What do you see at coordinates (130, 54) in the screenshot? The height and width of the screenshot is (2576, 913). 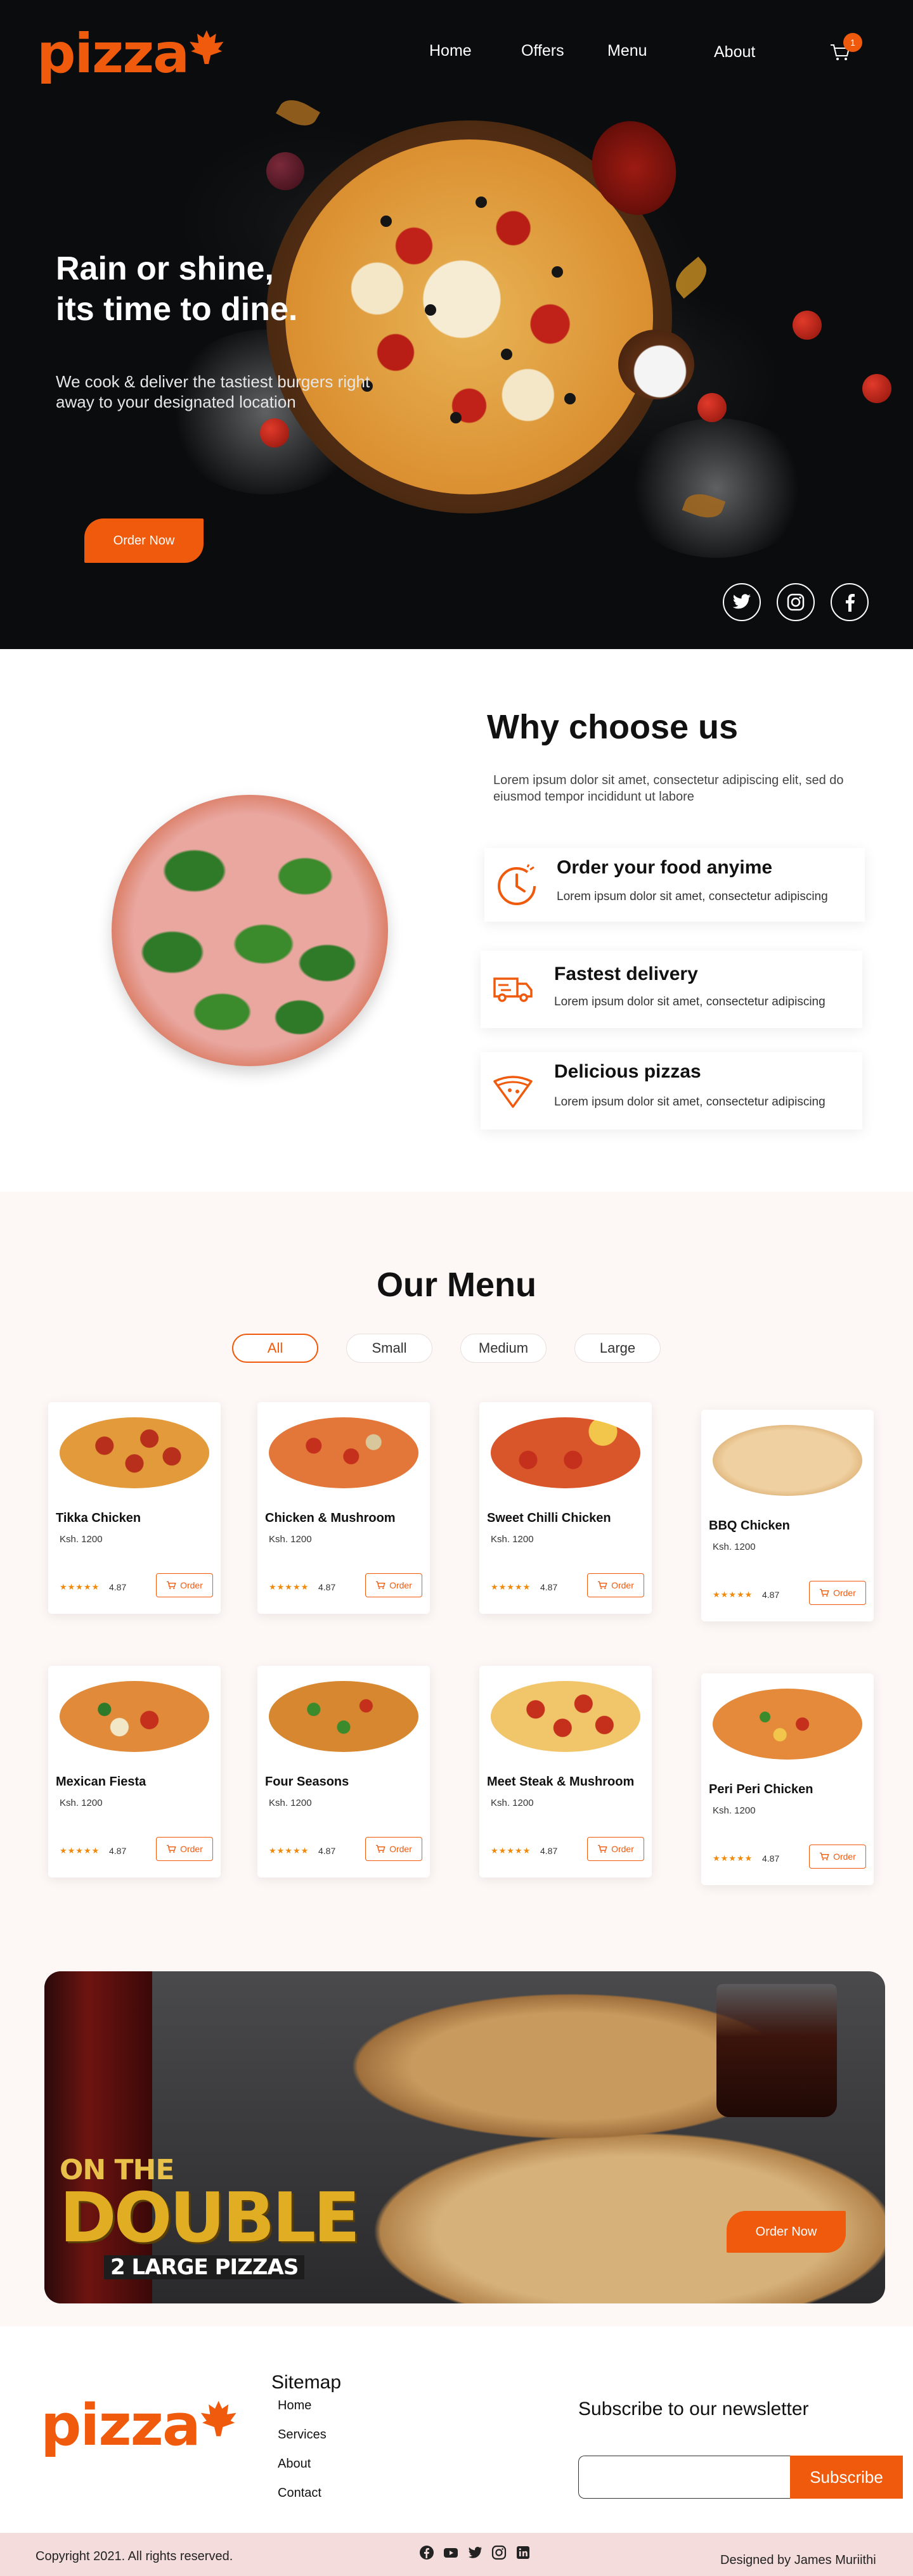 I see `brand-logo: pizza` at bounding box center [130, 54].